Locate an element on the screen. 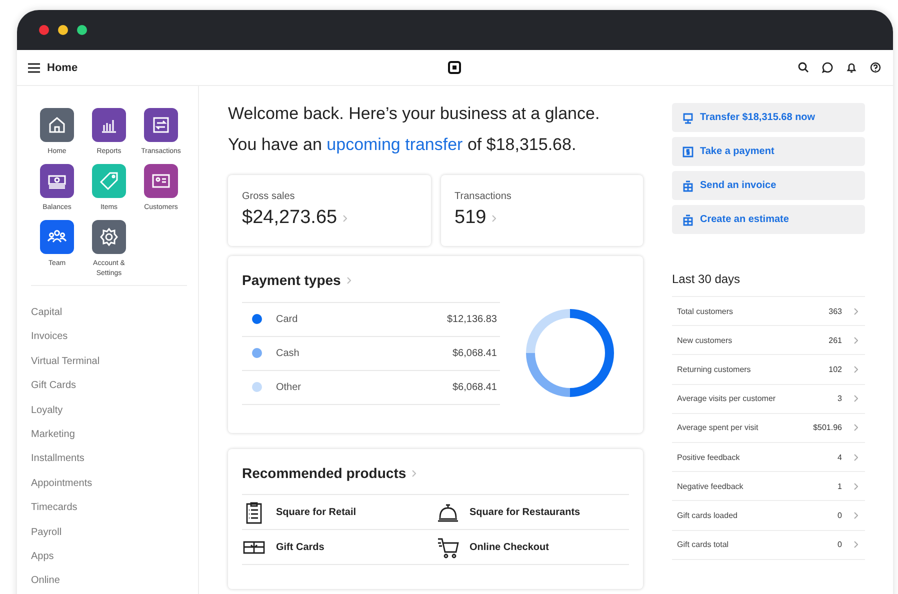  metric-row: Total customers 363 is located at coordinates (768, 311).